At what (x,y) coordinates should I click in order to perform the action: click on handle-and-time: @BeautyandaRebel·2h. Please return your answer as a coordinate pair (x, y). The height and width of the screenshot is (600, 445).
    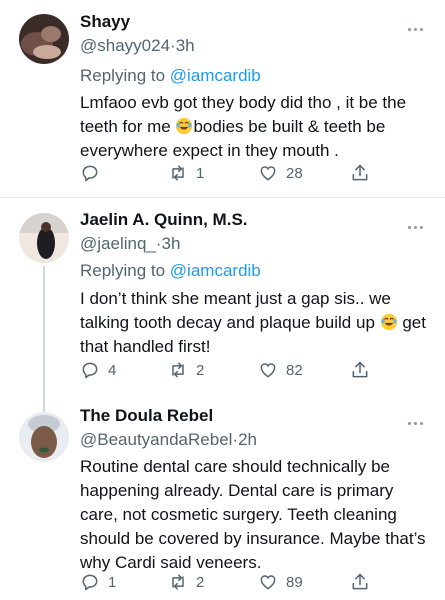
    Looking at the image, I should click on (168, 440).